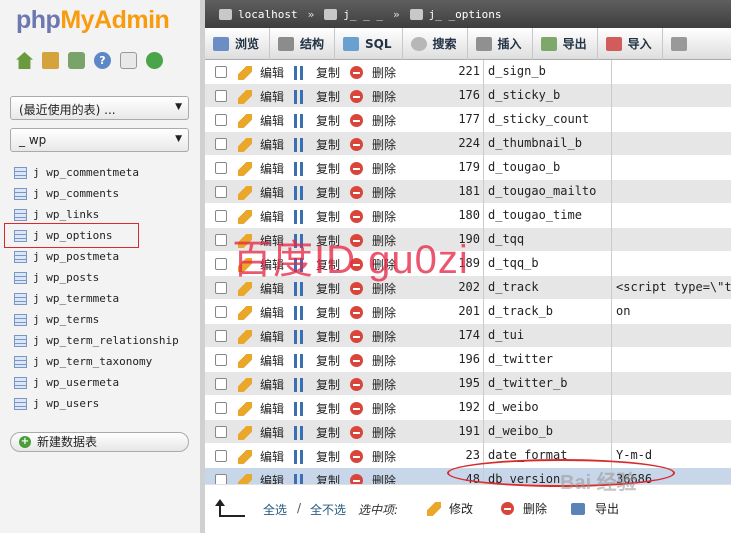 The width and height of the screenshot is (731, 533). Describe the element at coordinates (450, 508) in the screenshot. I see `bulk-edit-button: 修改` at that location.